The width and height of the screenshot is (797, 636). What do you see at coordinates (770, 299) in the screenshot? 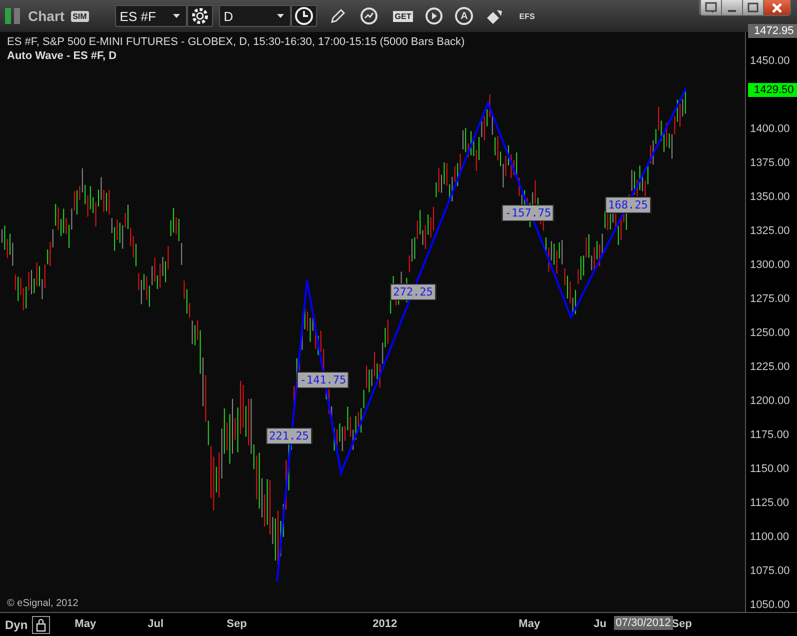
I see `axis-label: 1275.00` at bounding box center [770, 299].